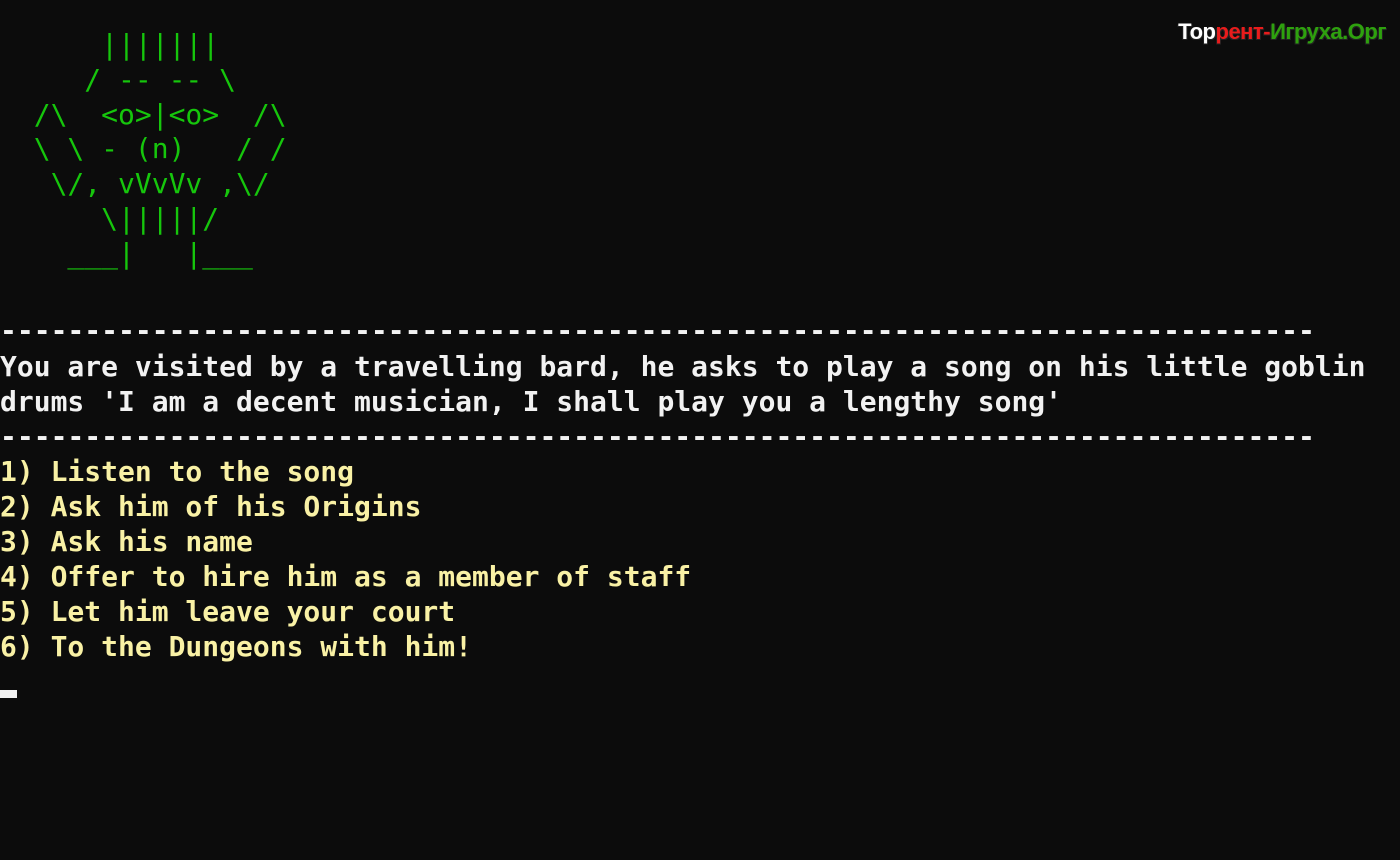 Image resolution: width=1400 pixels, height=860 pixels. What do you see at coordinates (1328, 31) in the screenshot?
I see `watermark-part-3: Игруха.Орг` at bounding box center [1328, 31].